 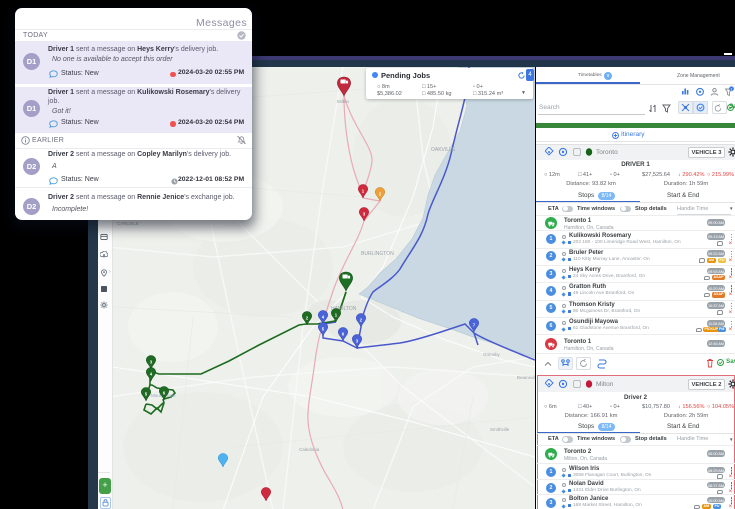 What do you see at coordinates (500, 429) in the screenshot?
I see `svg-text: Smithville` at bounding box center [500, 429].